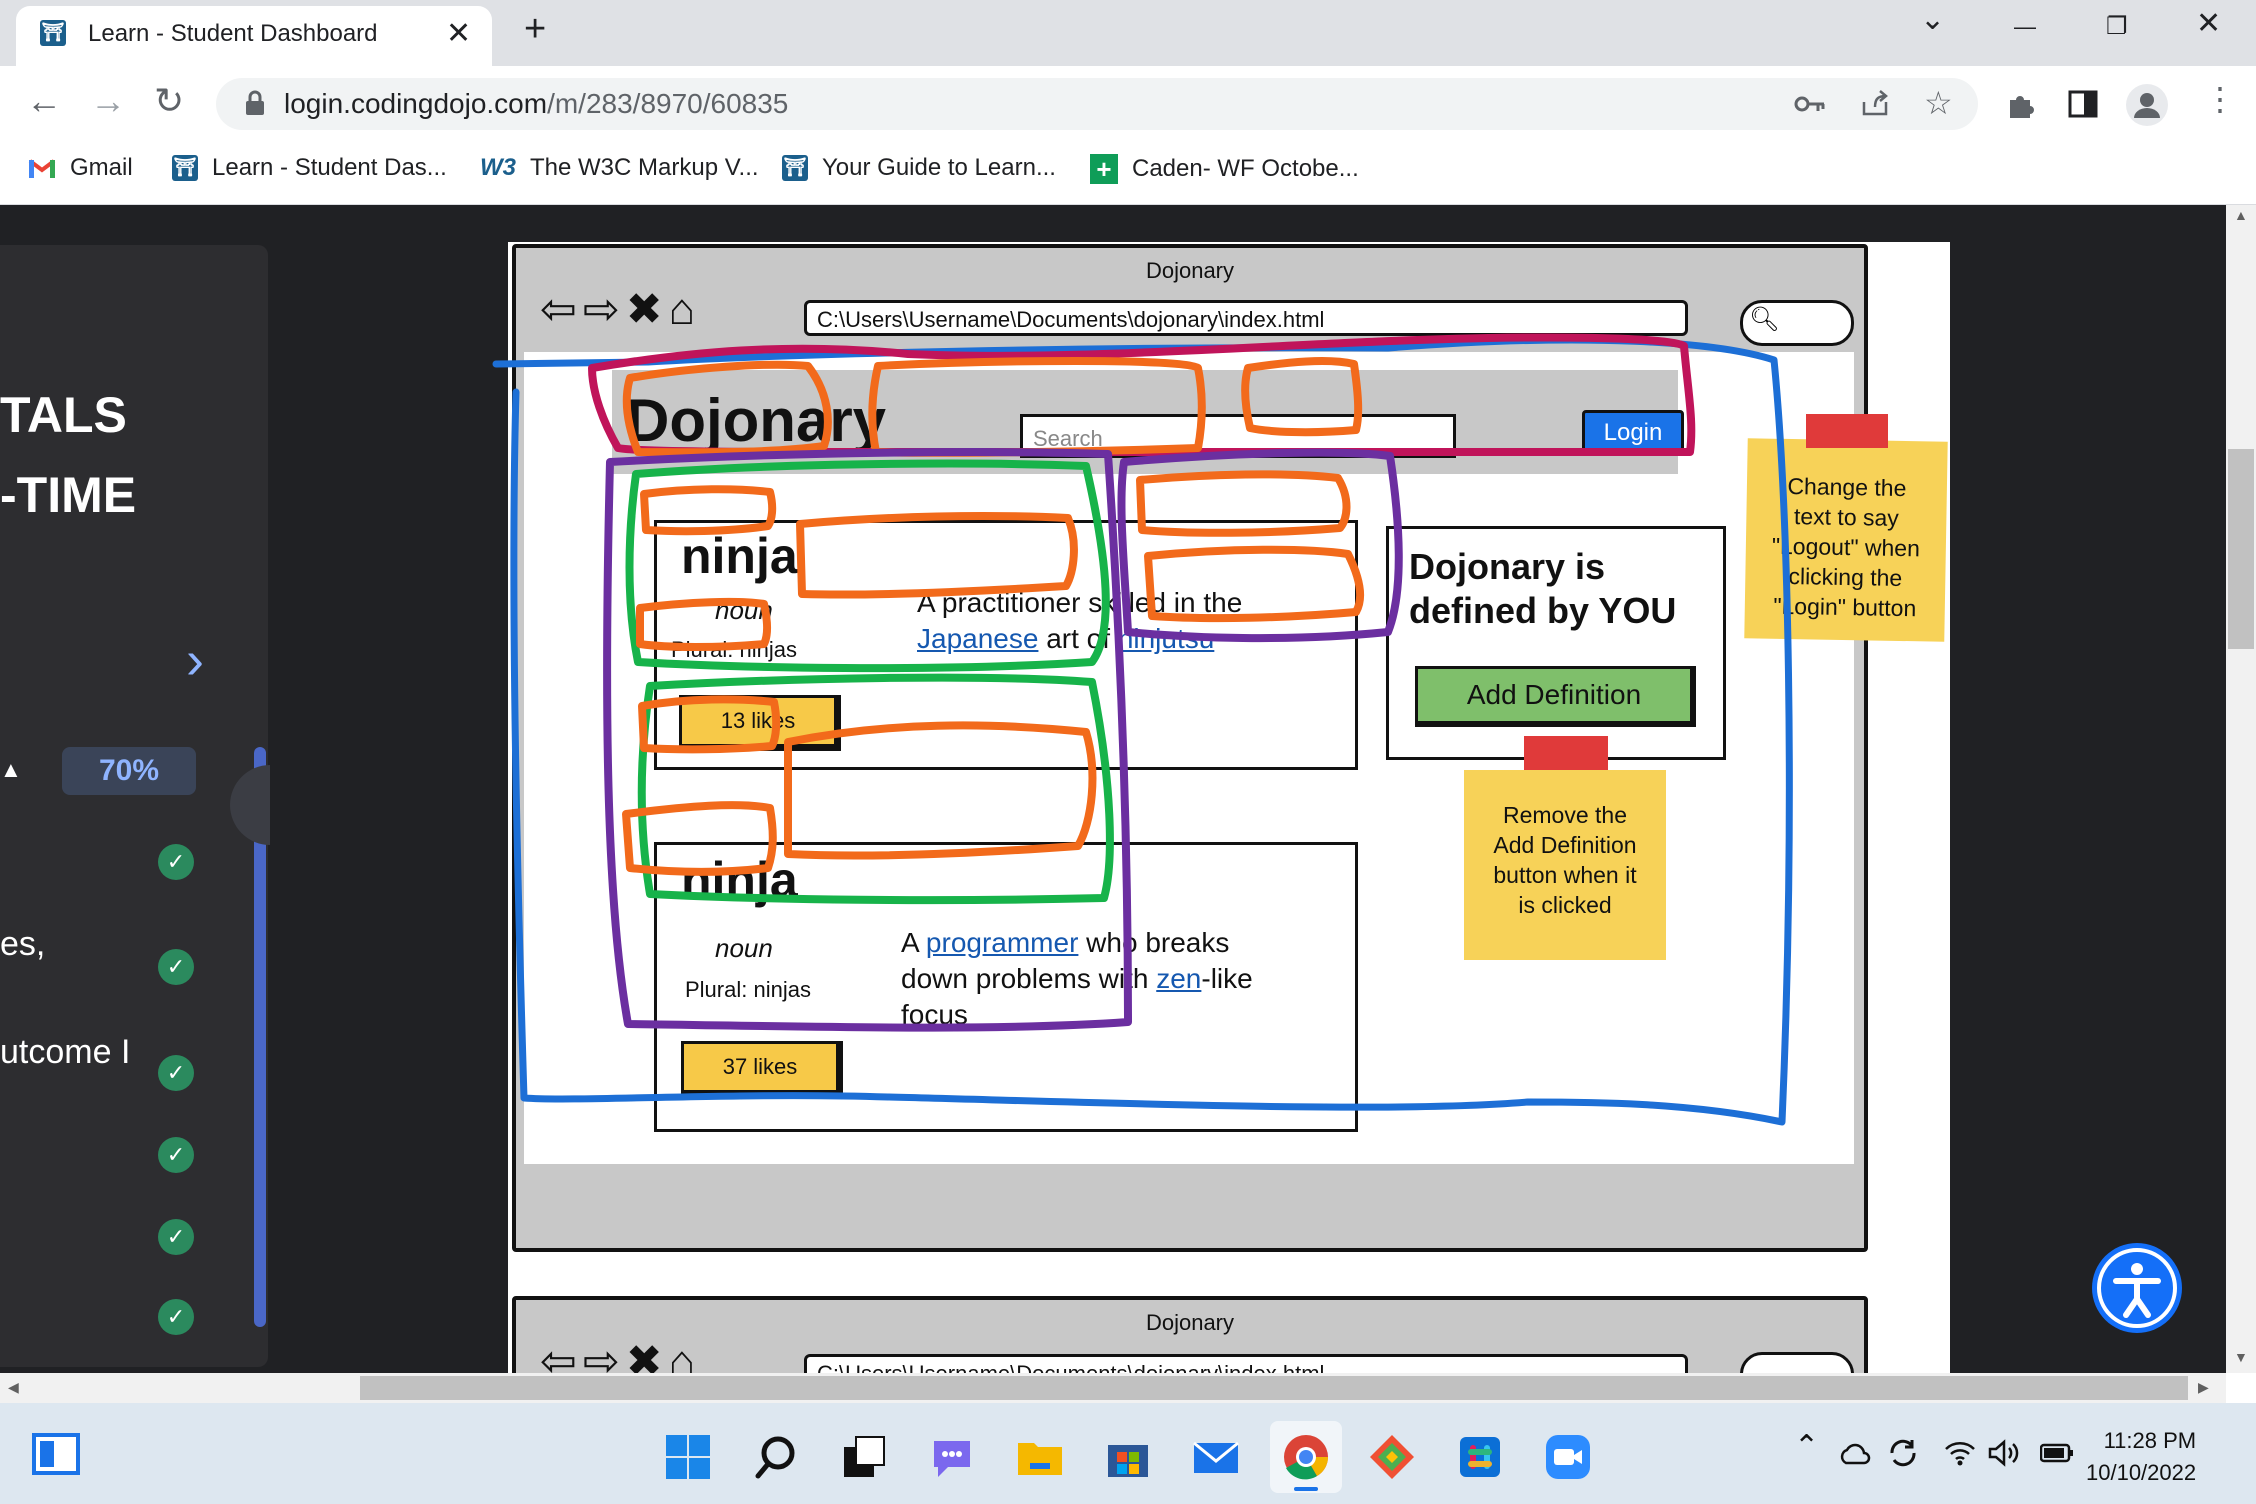  What do you see at coordinates (864, 1457) in the screenshot?
I see `task-view-icon` at bounding box center [864, 1457].